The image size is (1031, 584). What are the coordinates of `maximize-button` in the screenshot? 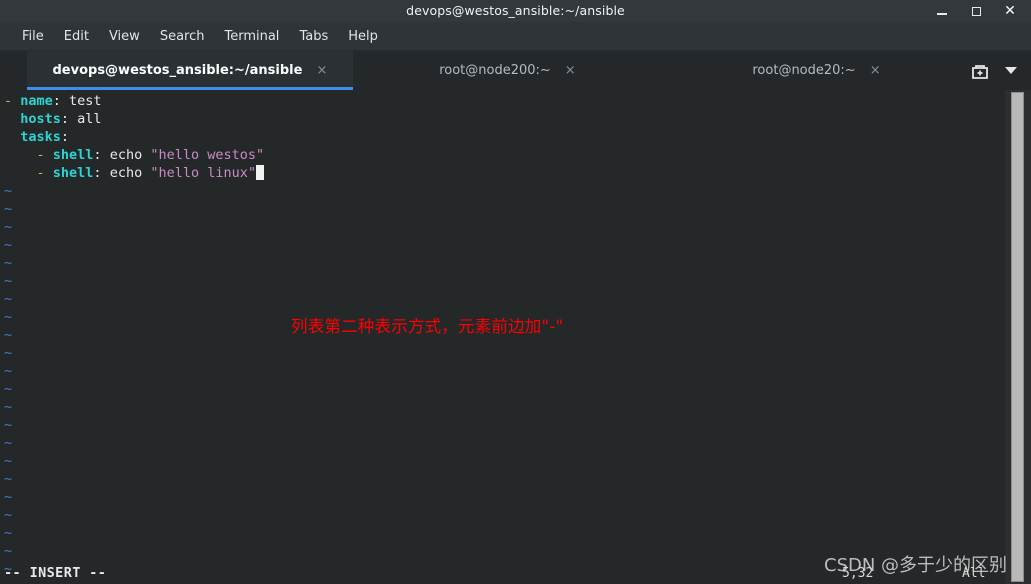 It's located at (976, 11).